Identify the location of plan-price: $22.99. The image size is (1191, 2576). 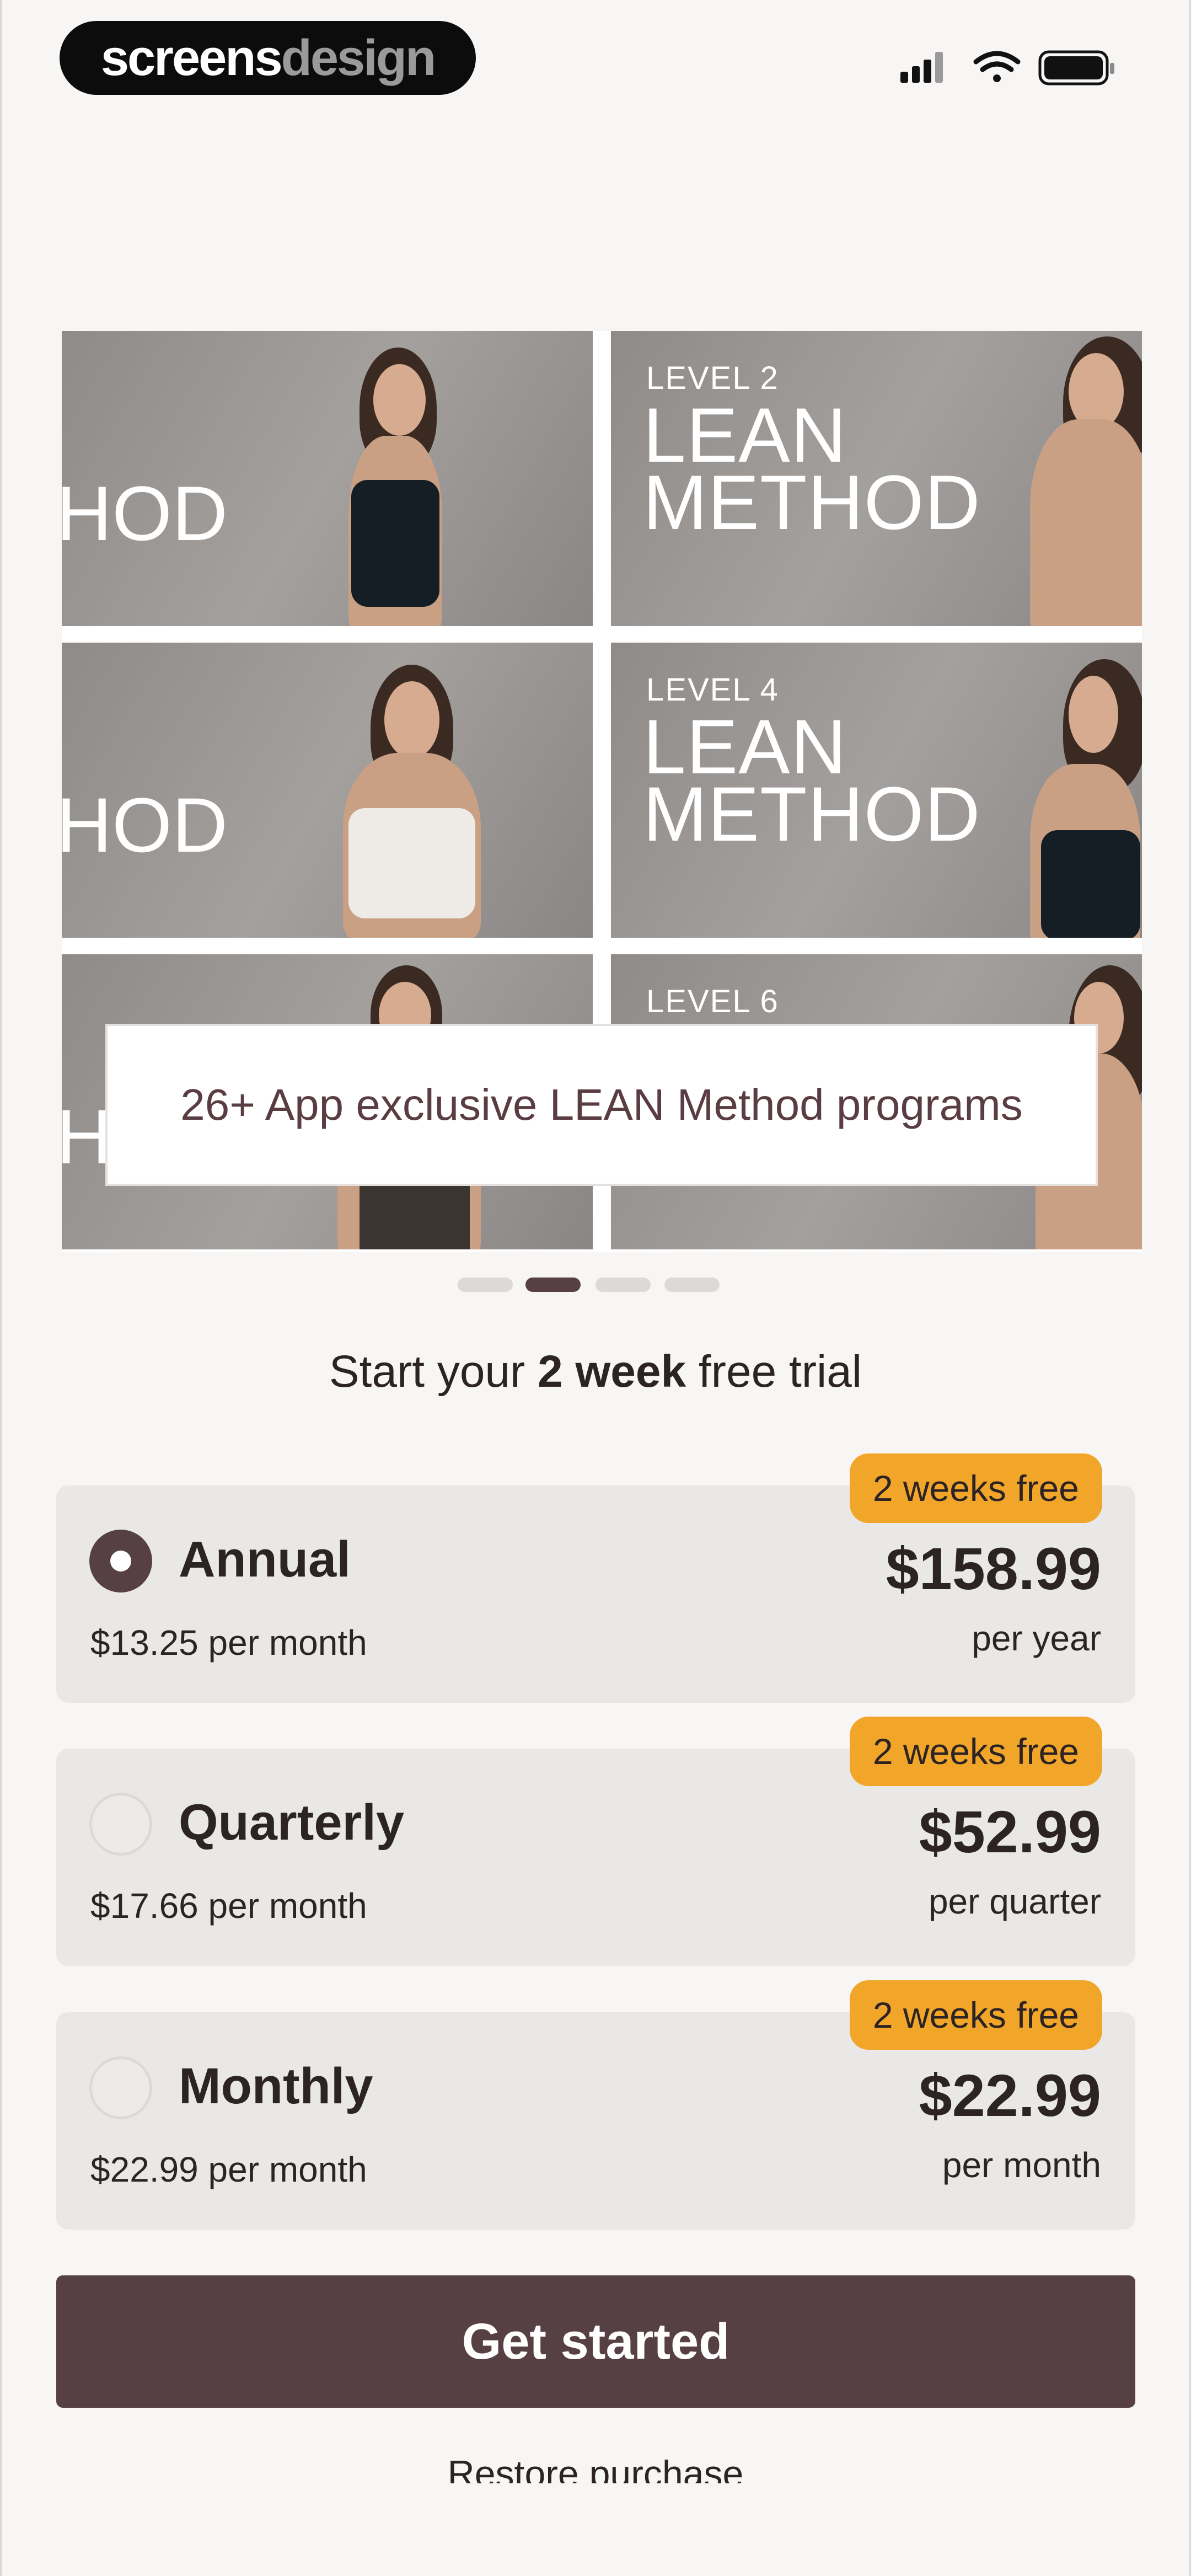
(1010, 2095).